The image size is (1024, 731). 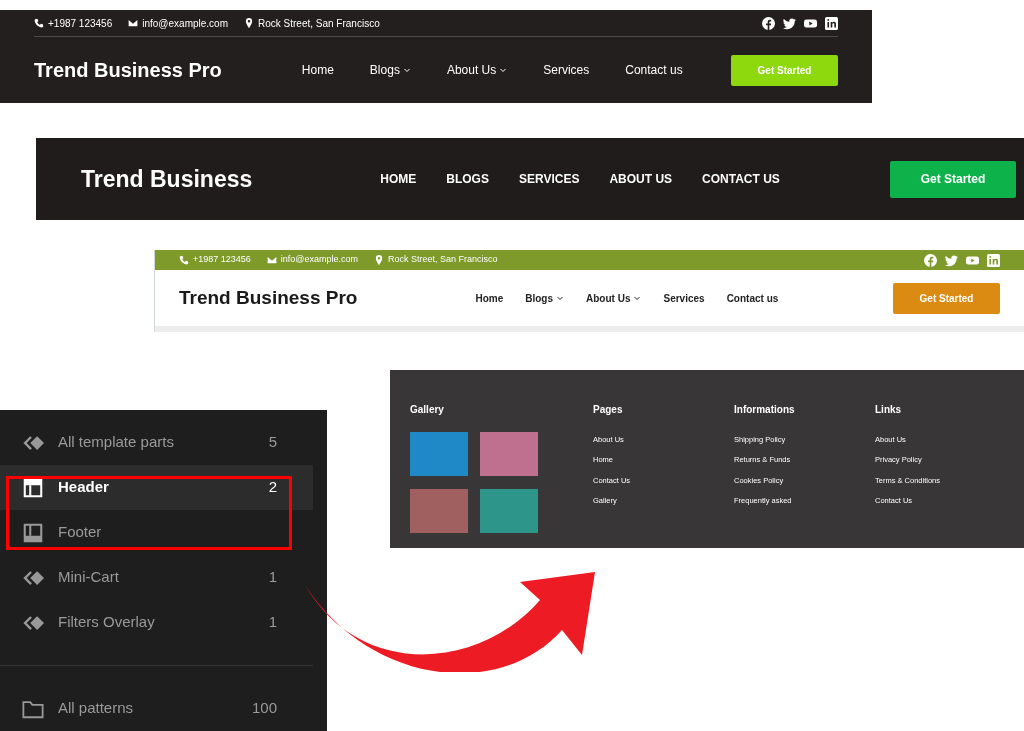 What do you see at coordinates (768, 23) in the screenshot?
I see `facebook-icon` at bounding box center [768, 23].